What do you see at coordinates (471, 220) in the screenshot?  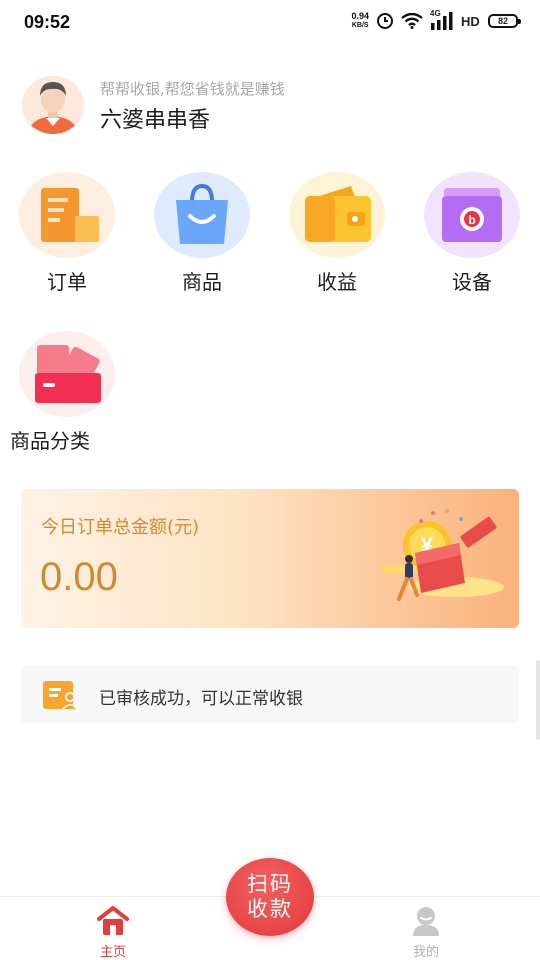 I see `svg-text: b` at bounding box center [471, 220].